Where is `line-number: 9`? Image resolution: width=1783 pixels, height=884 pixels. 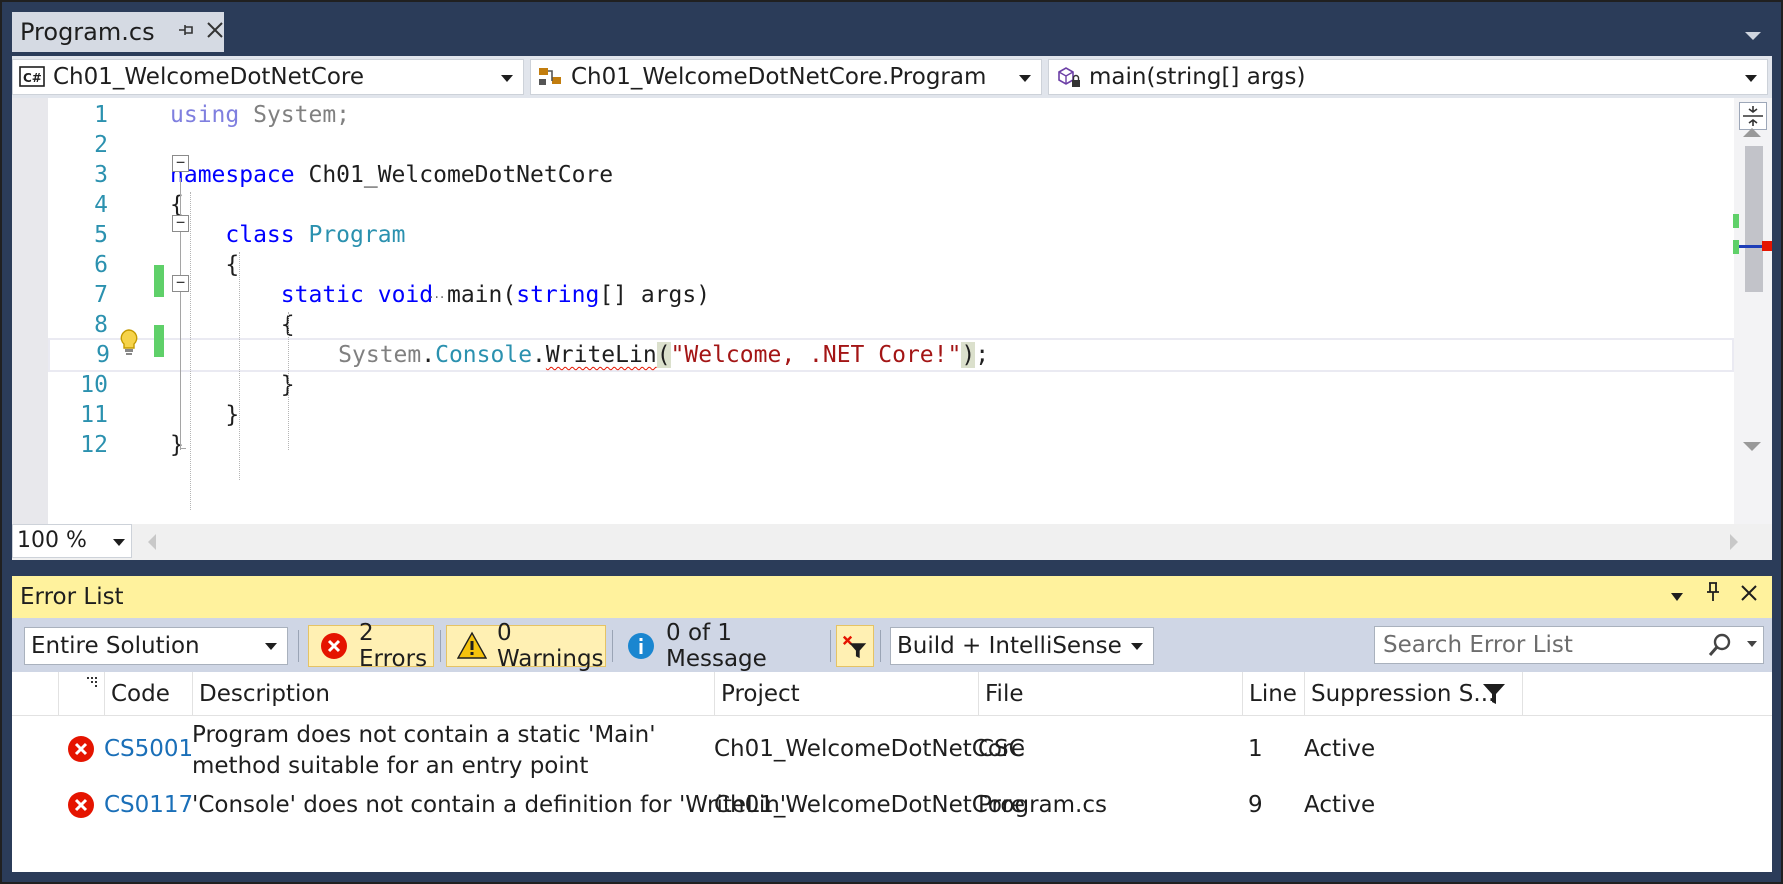 line-number: 9 is located at coordinates (103, 355).